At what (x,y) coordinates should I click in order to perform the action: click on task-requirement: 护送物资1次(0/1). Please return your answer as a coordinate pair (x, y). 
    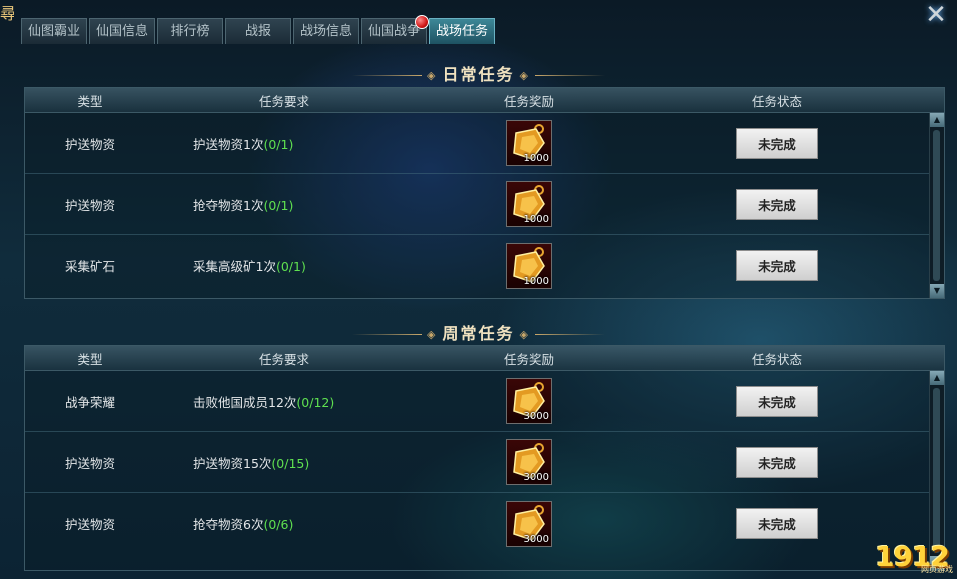
    Looking at the image, I should click on (284, 143).